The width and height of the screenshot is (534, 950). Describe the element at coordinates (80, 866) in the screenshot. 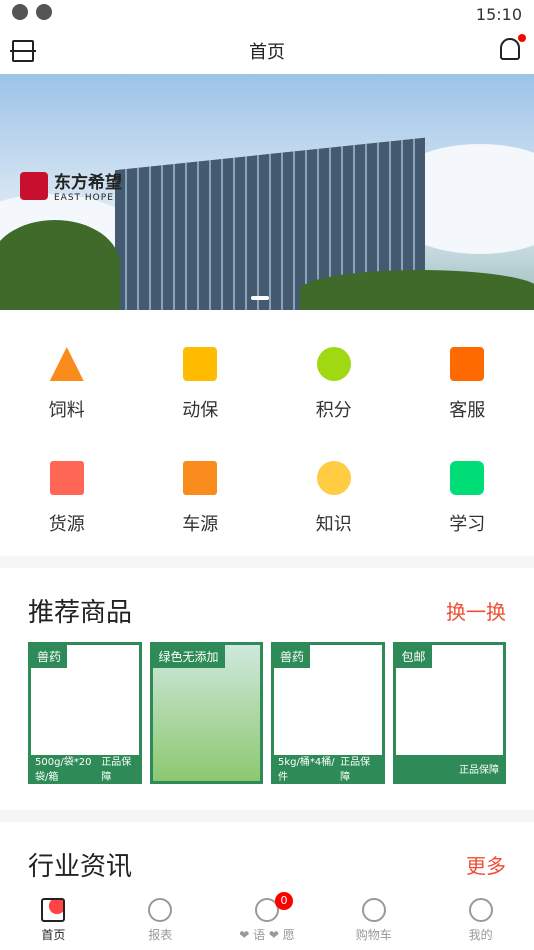

I see `section-title: 行业资讯` at that location.